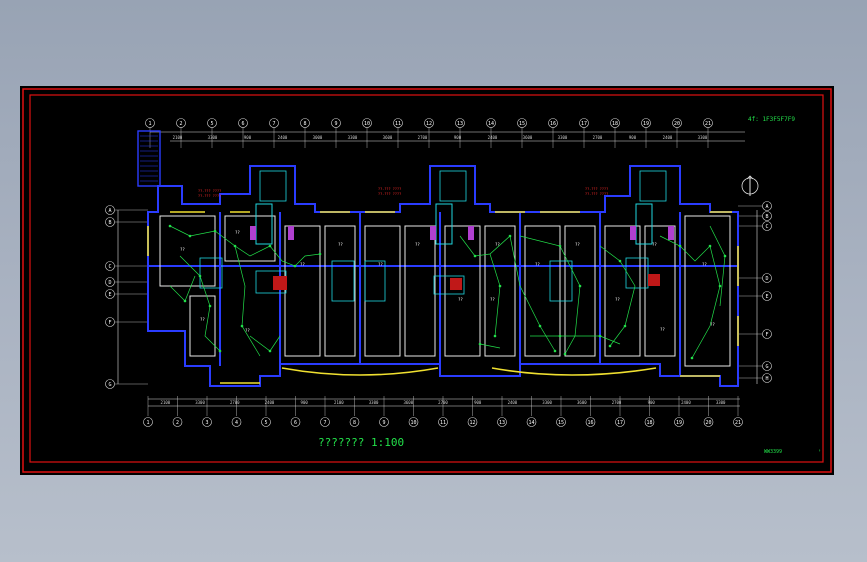 The width and height of the screenshot is (867, 562). What do you see at coordinates (460, 124) in the screenshot?
I see `svg-text: 13` at bounding box center [460, 124].